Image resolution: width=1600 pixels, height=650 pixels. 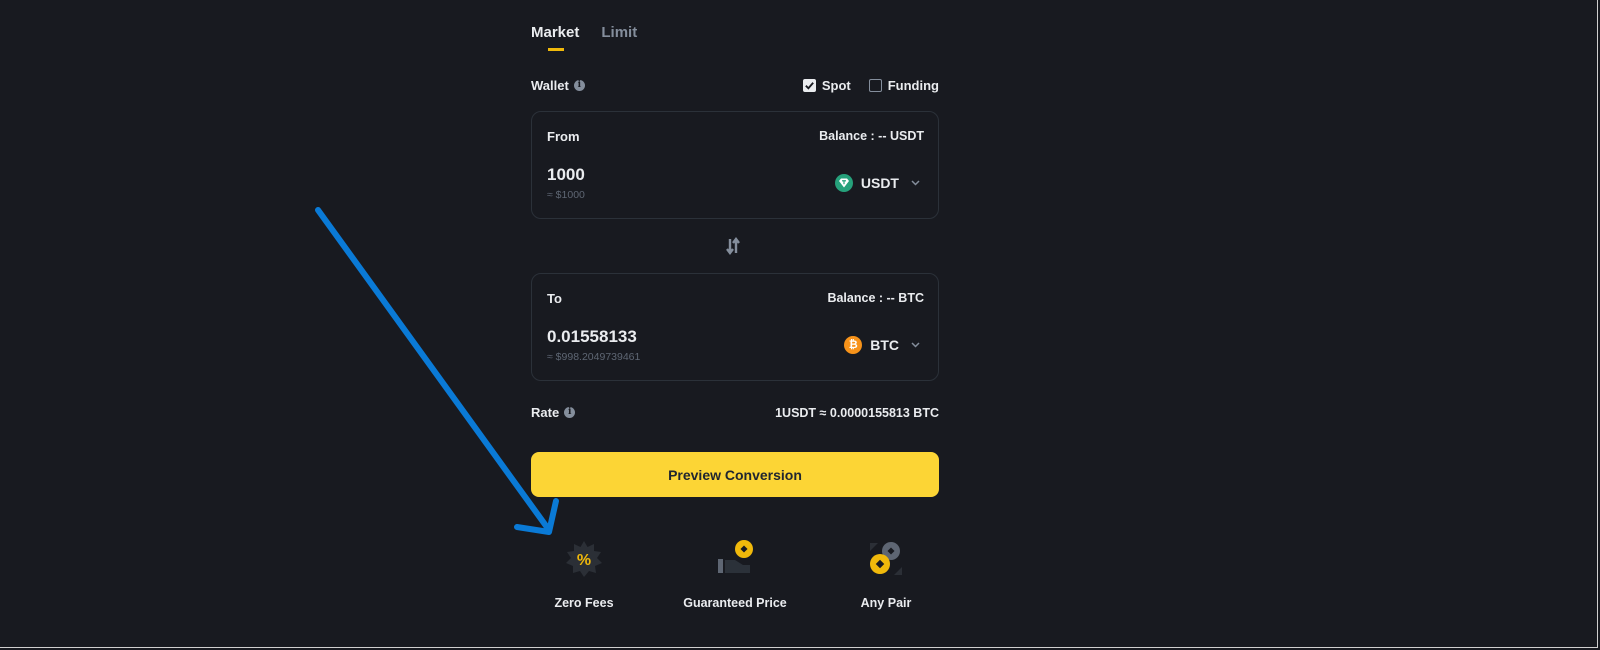 I want to click on to-coin-symbol: BTC, so click(x=884, y=345).